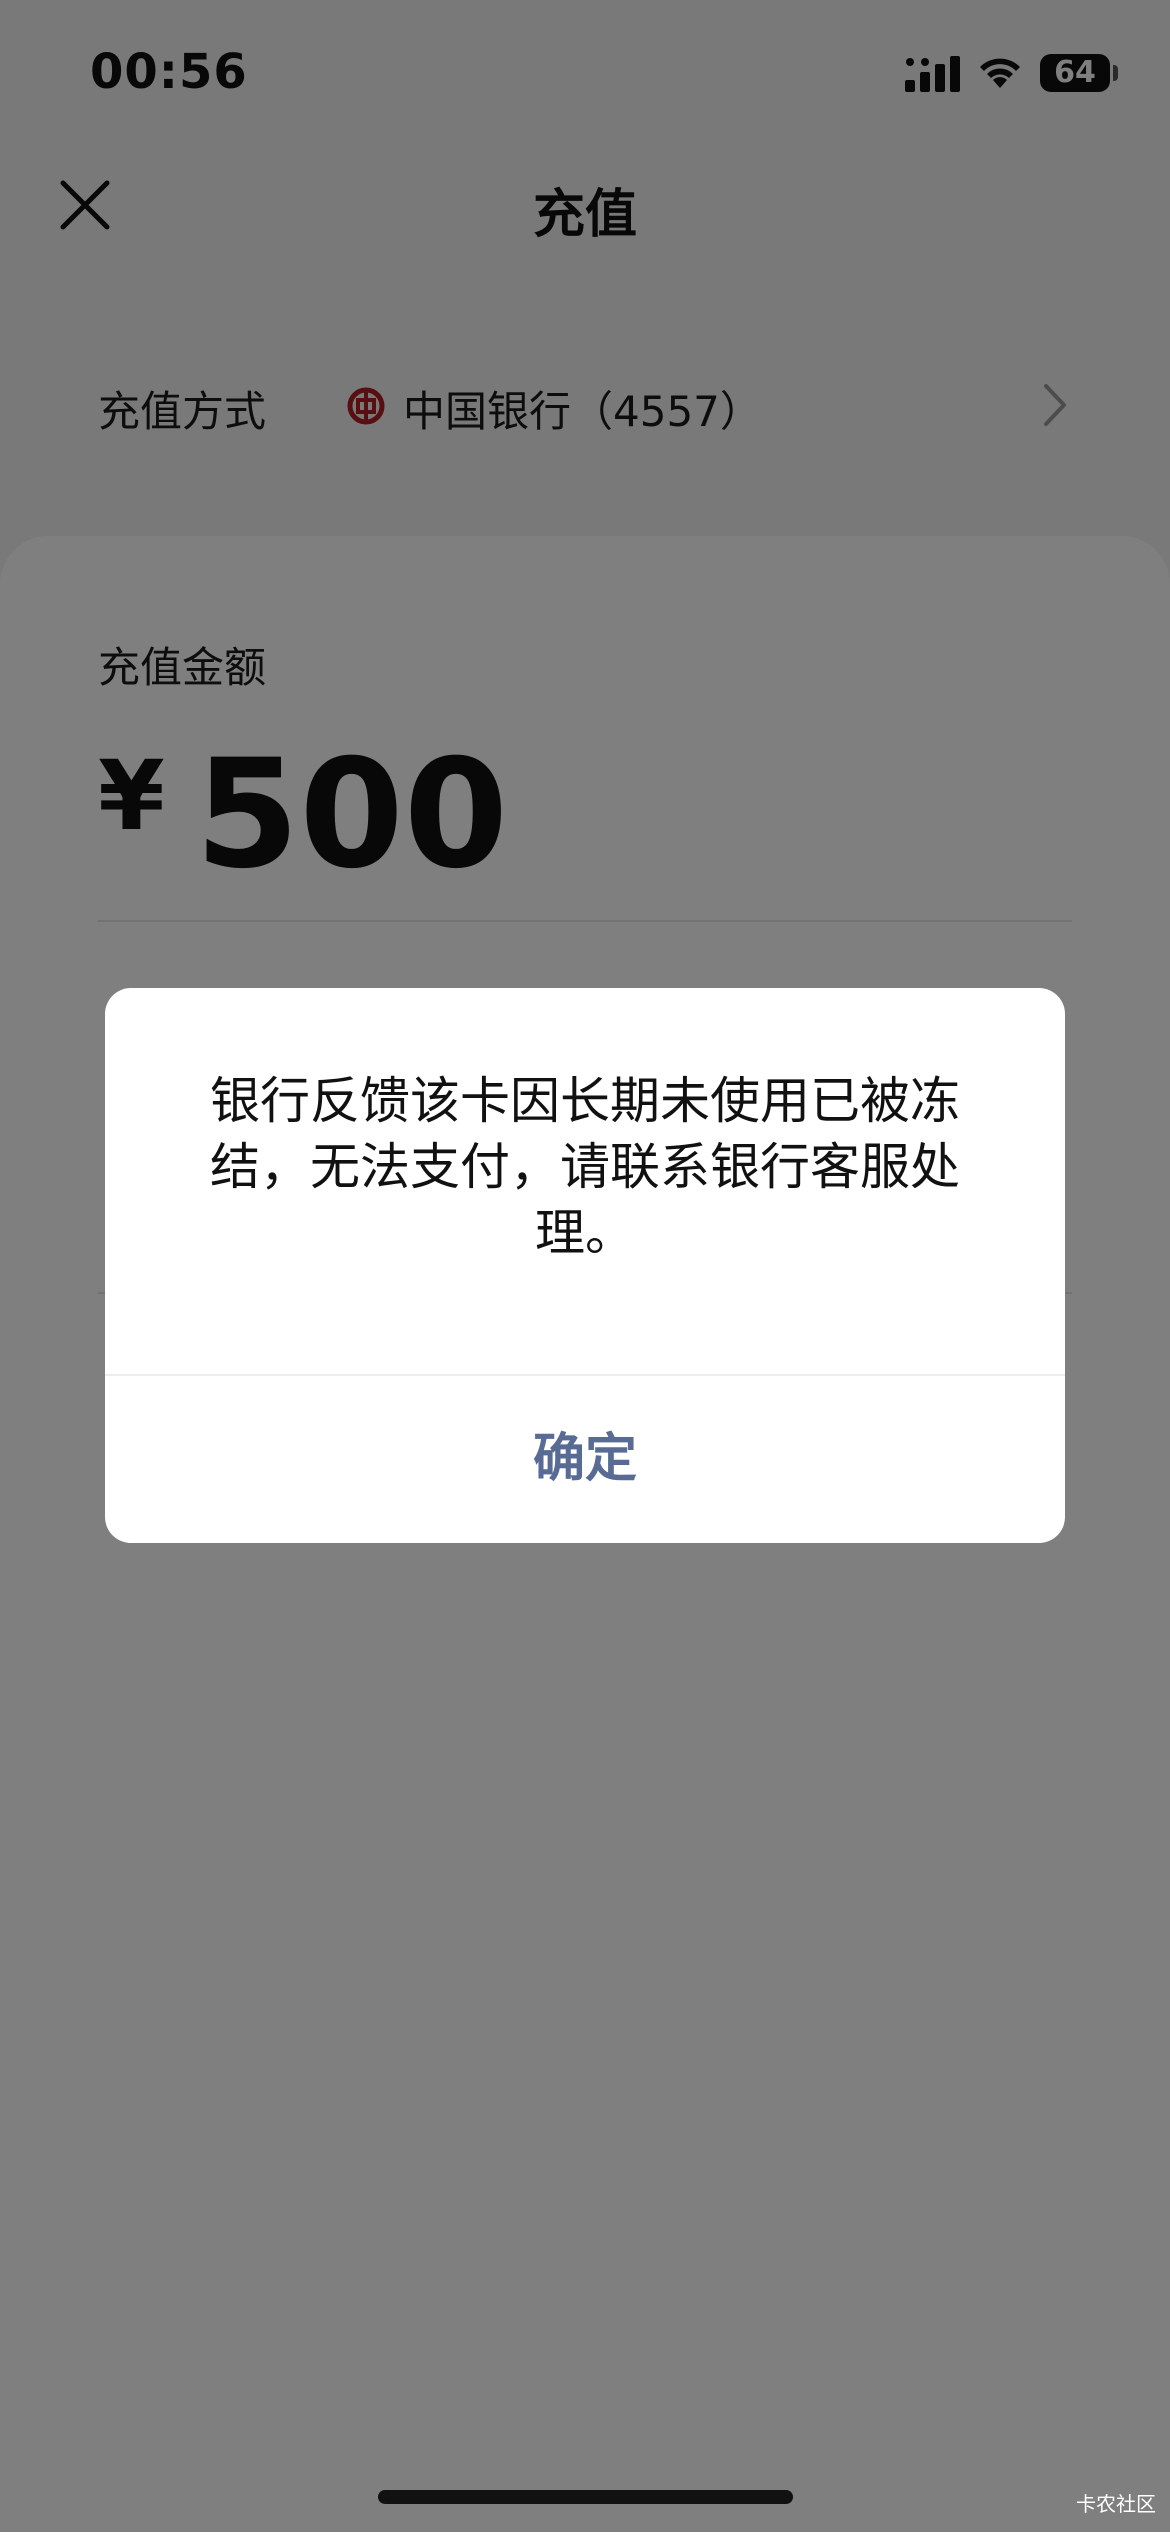 This screenshot has height=2536, width=1170. What do you see at coordinates (585, 1167) in the screenshot?
I see `dialog-message: 银行反馈该卡因长期未使用已被冻结，无法支付，请联系银行客服处理。` at bounding box center [585, 1167].